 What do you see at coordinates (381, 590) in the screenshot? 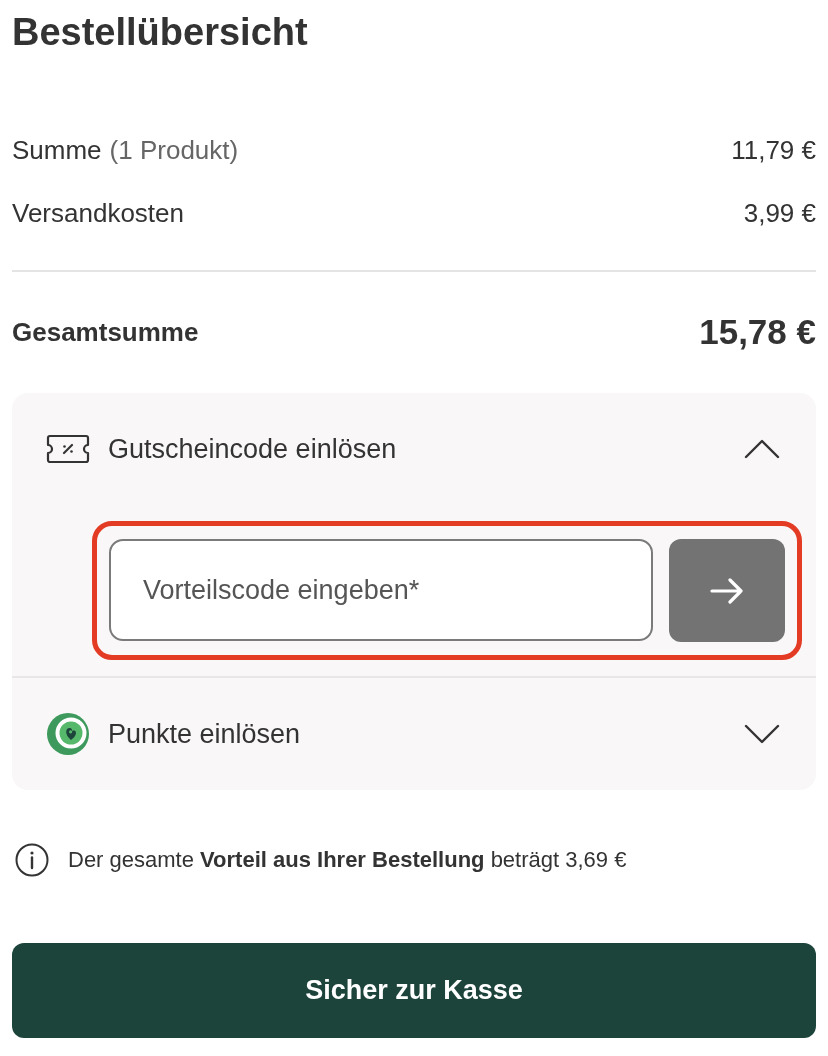
I see `voucher-code-field: Vorteilscode eingeben*` at bounding box center [381, 590].